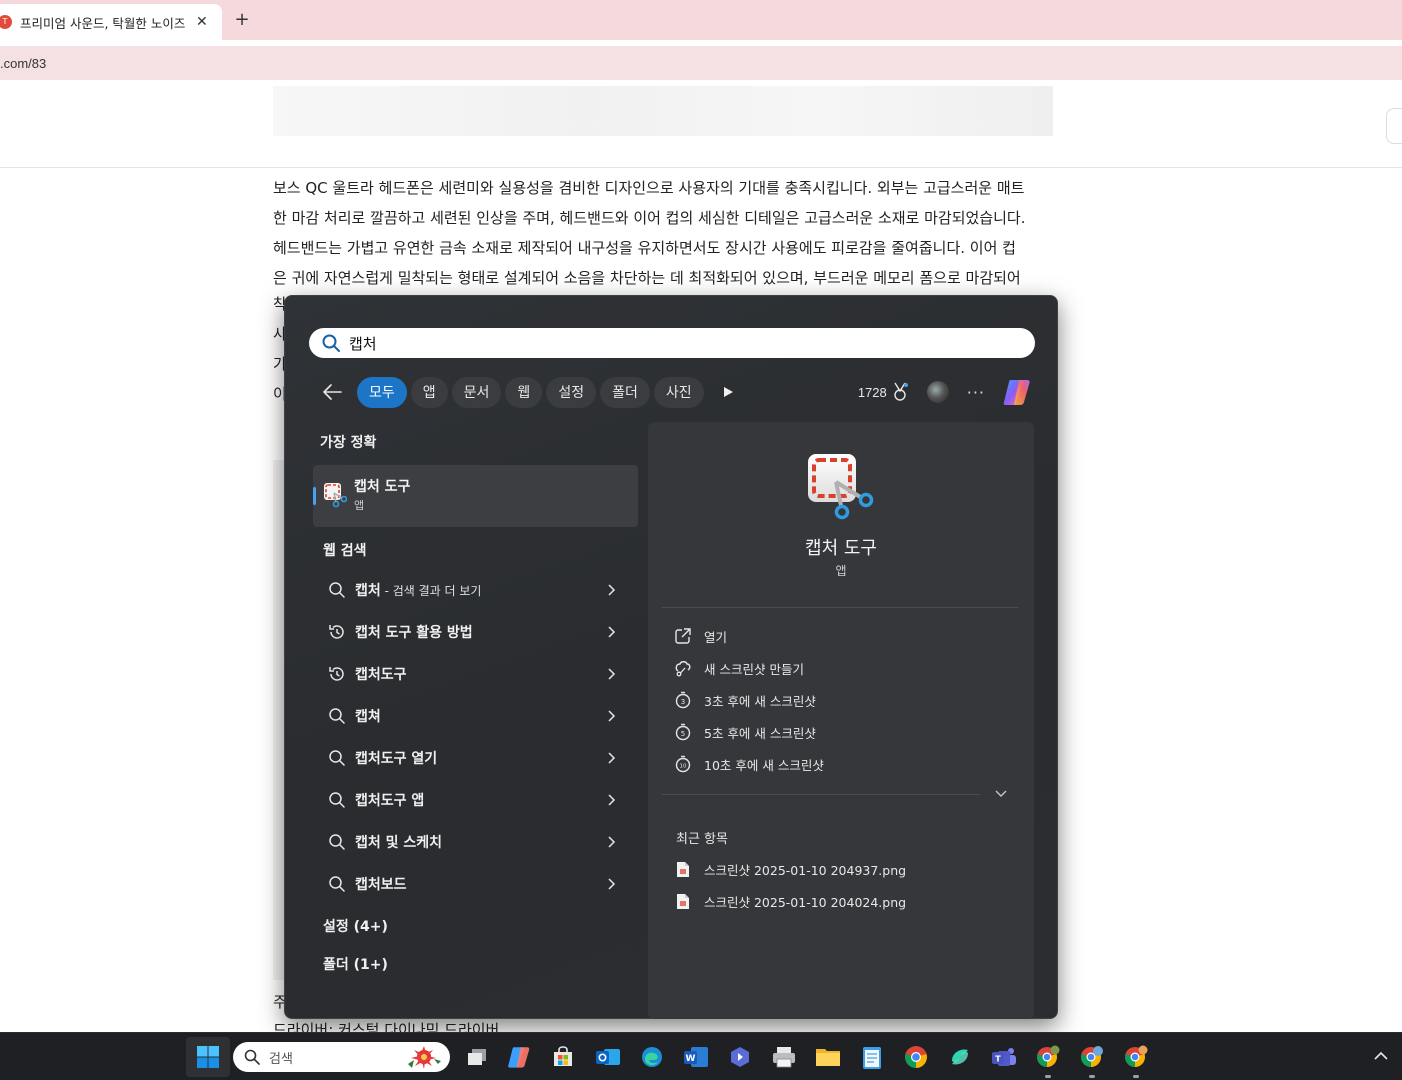 This screenshot has width=1402, height=1080. I want to click on web-search-heading: 웹 검색, so click(345, 551).